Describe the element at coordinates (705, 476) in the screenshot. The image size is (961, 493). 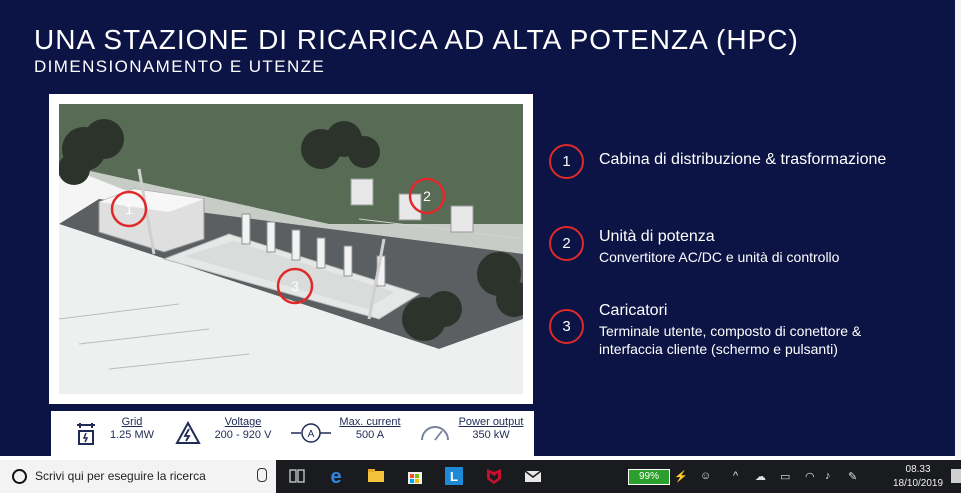
I see `people-icon: ☺` at that location.